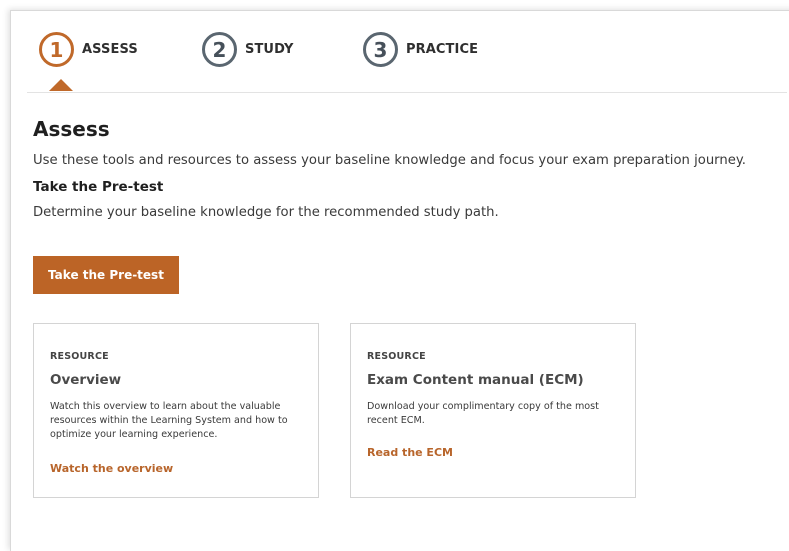 Image resolution: width=789 pixels, height=551 pixels. Describe the element at coordinates (86, 380) in the screenshot. I see `card-title: Overview` at that location.